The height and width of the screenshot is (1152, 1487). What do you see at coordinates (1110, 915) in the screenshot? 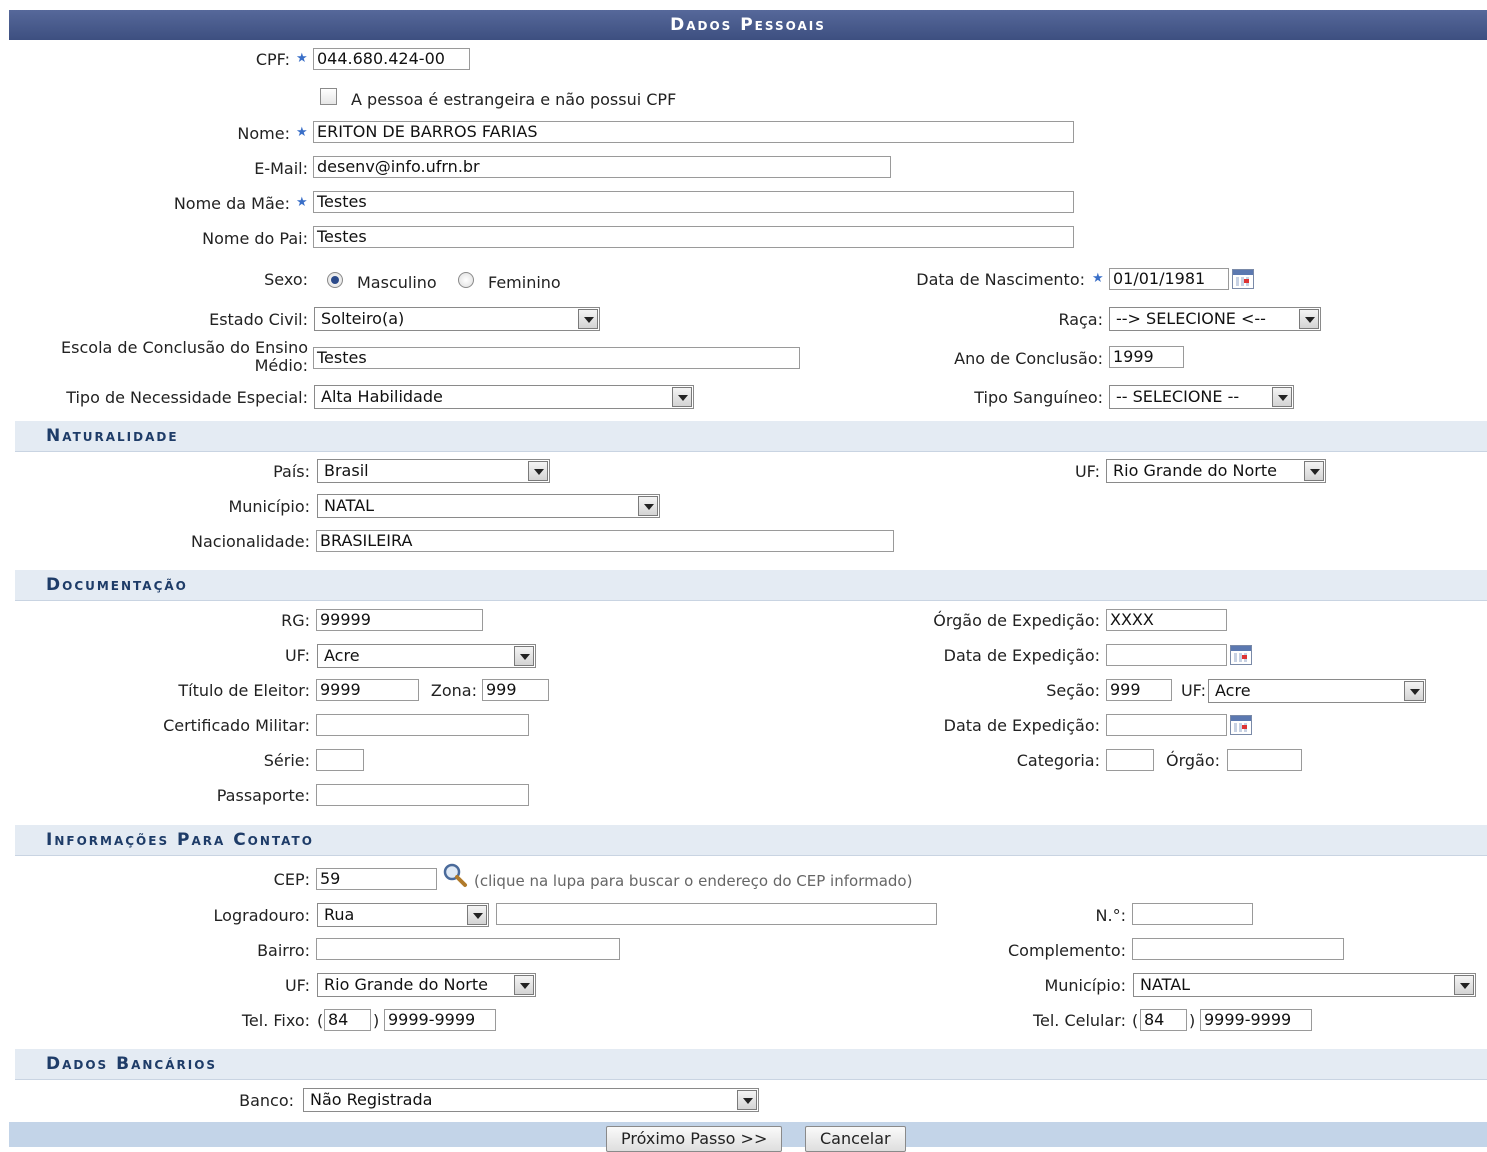
I see `numero-label: N.°:` at bounding box center [1110, 915].